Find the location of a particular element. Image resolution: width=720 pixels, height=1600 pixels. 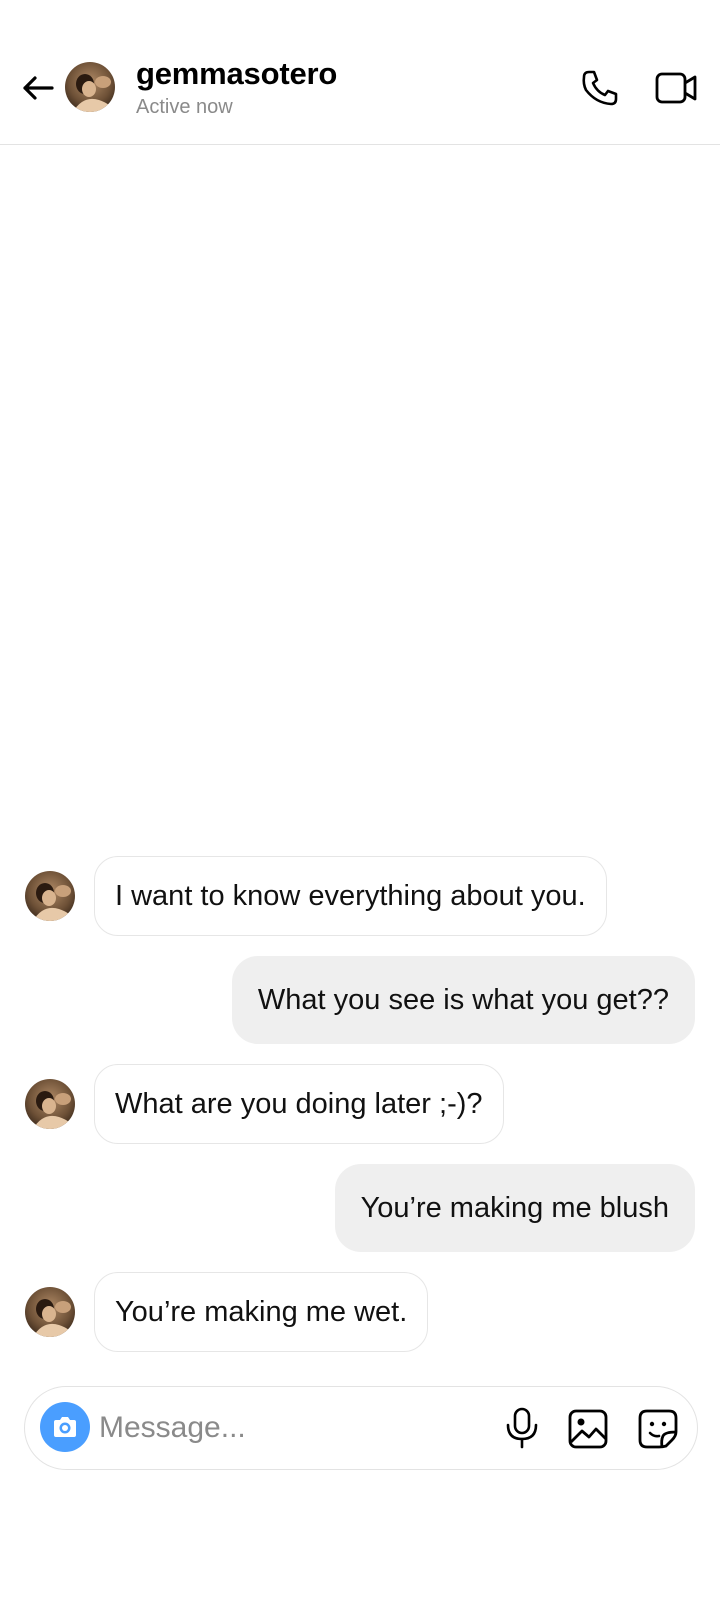

message-composer is located at coordinates (361, 1428).